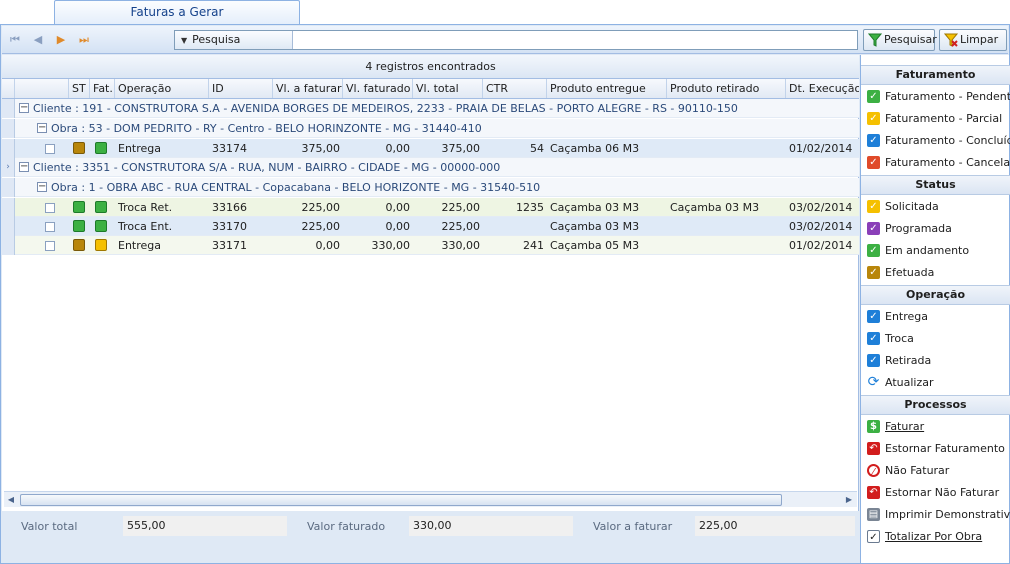 The image size is (1010, 564). Describe the element at coordinates (61, 40) in the screenshot. I see `next-record-icon: ▶` at that location.